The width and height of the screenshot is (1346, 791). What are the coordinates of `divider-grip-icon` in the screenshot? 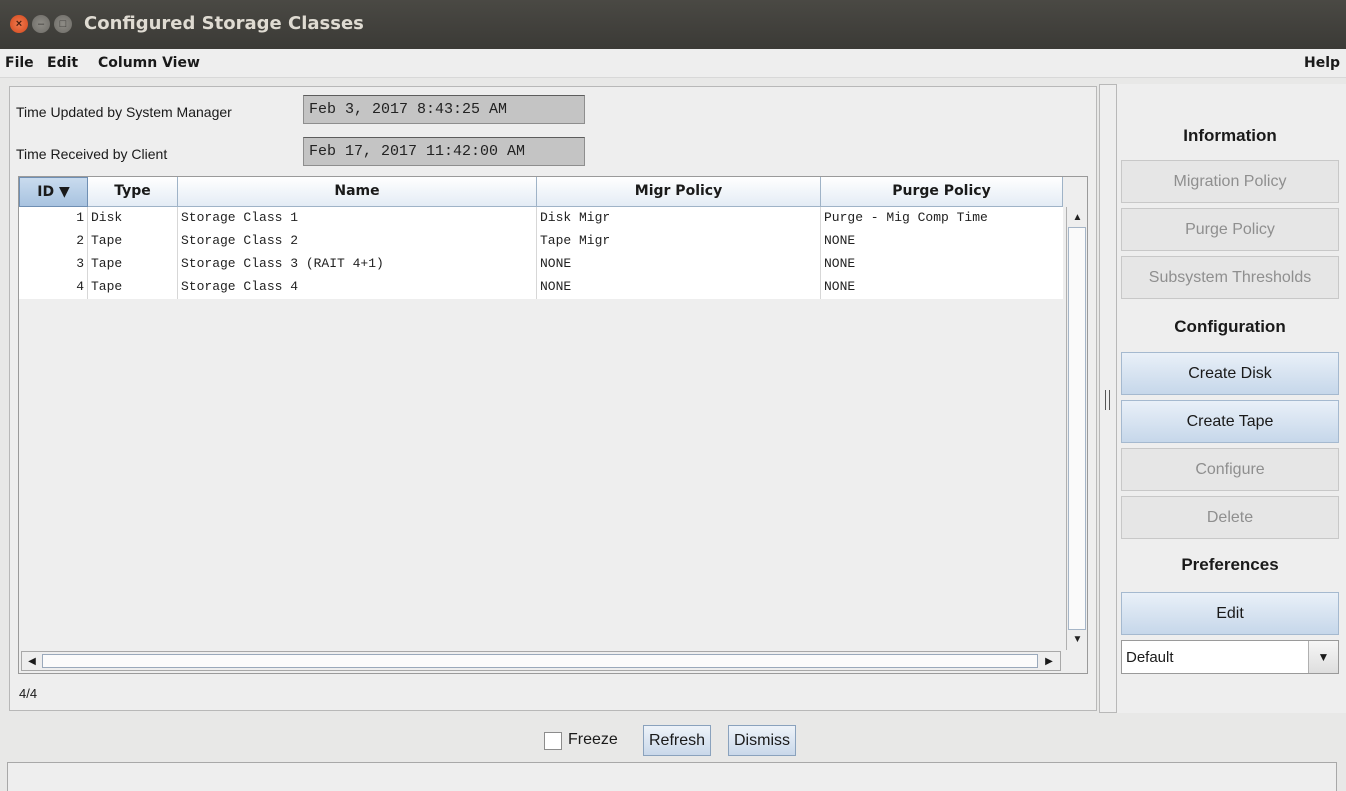 It's located at (1107, 400).